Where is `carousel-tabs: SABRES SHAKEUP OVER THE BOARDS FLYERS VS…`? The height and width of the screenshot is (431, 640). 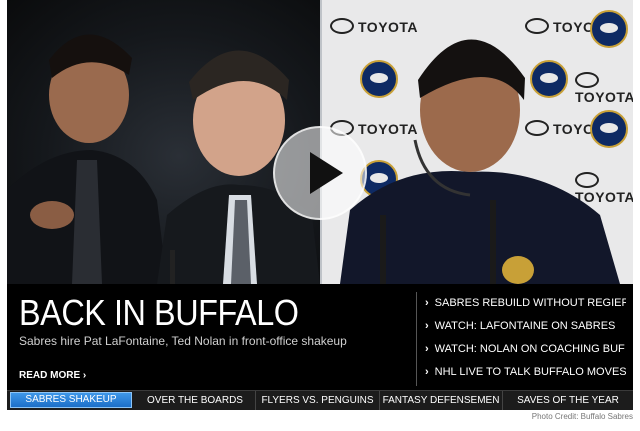
carousel-tabs: SABRES SHAKEUP OVER THE BOARDS FLYERS VS… is located at coordinates (320, 400).